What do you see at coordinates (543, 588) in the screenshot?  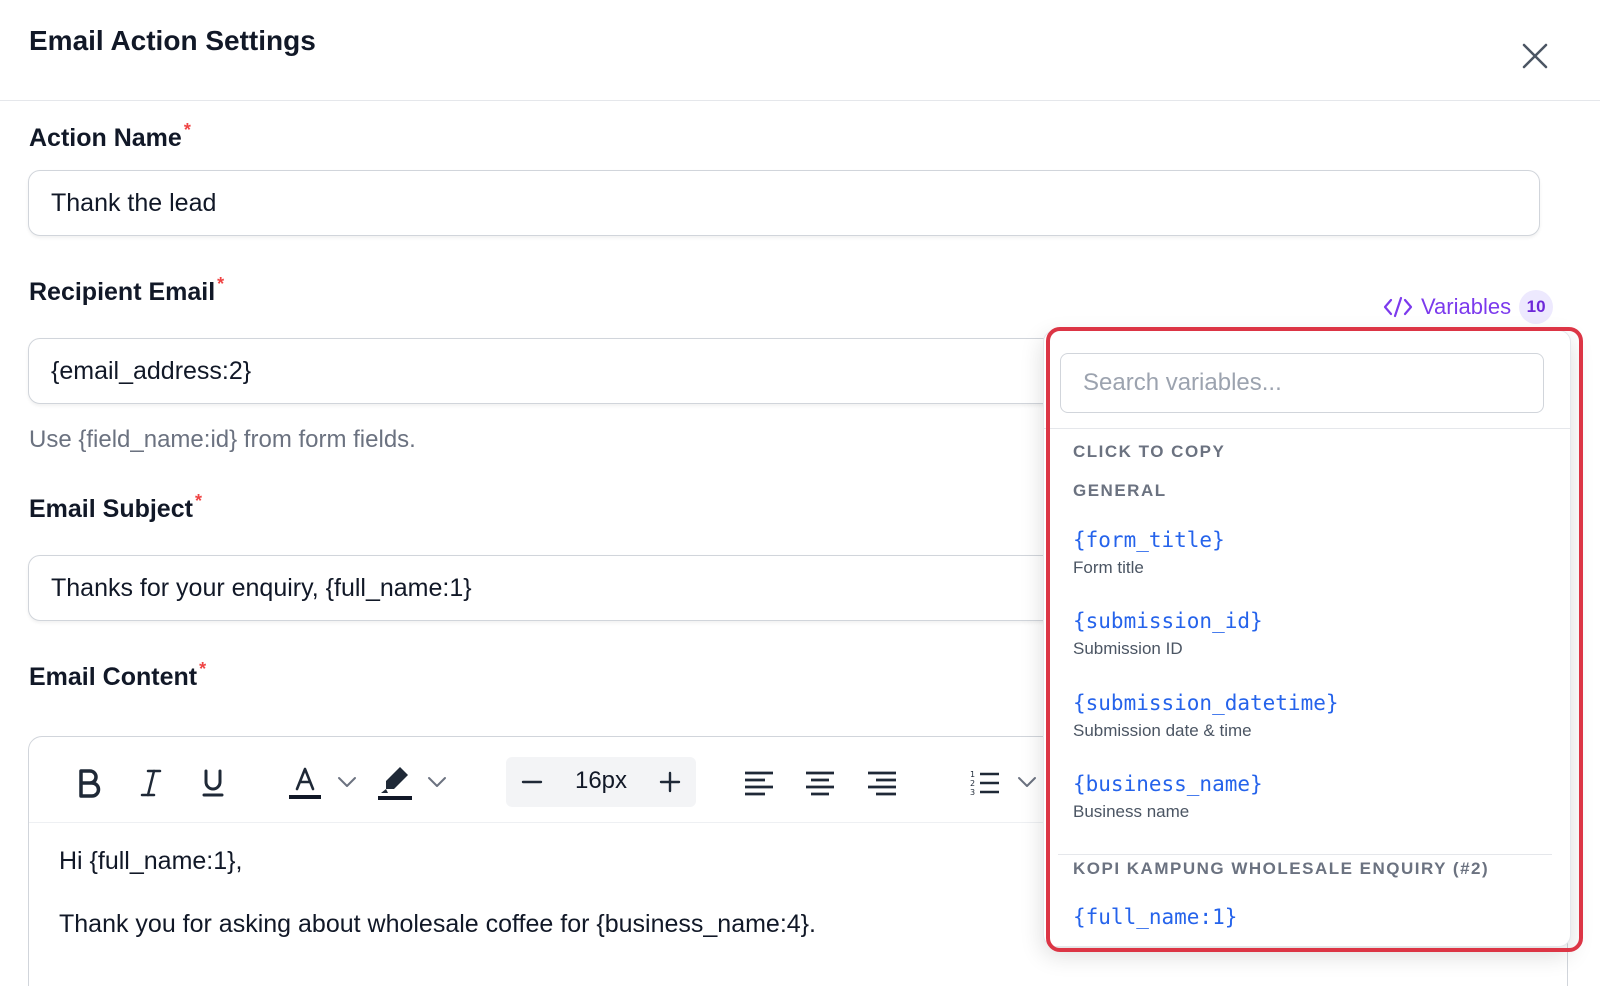 I see `email-subject-input` at bounding box center [543, 588].